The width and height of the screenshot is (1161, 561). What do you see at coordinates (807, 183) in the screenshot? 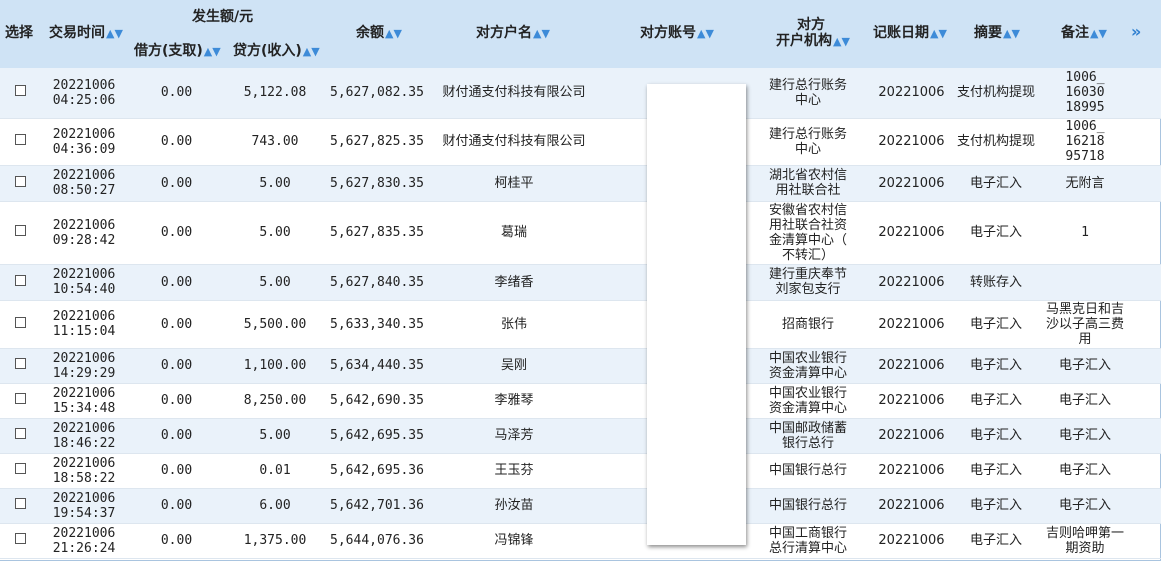
I see `bank-cell: 湖北省农村信 用社联合社` at bounding box center [807, 183].